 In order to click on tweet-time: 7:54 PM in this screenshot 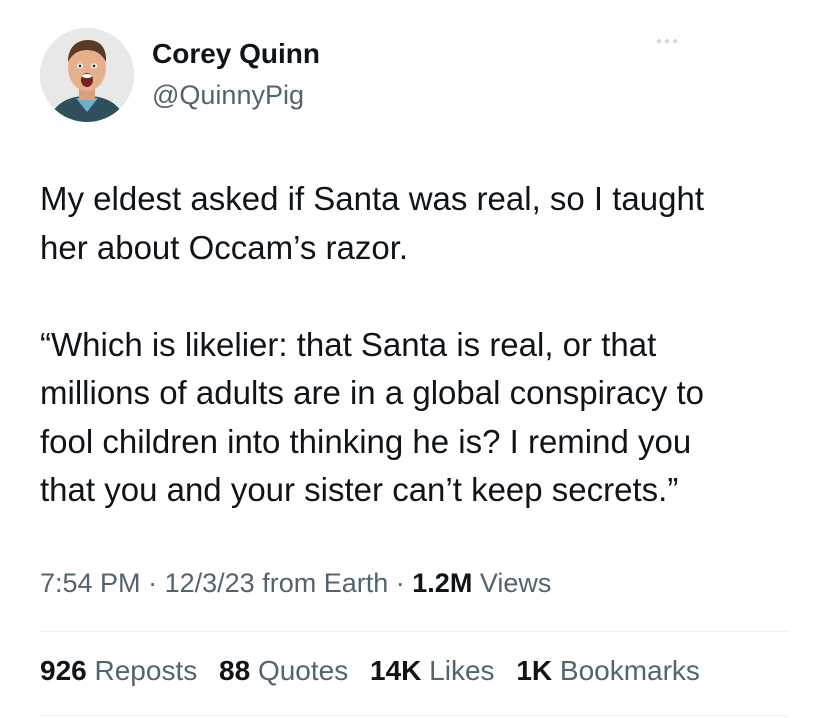, I will do `click(90, 583)`.